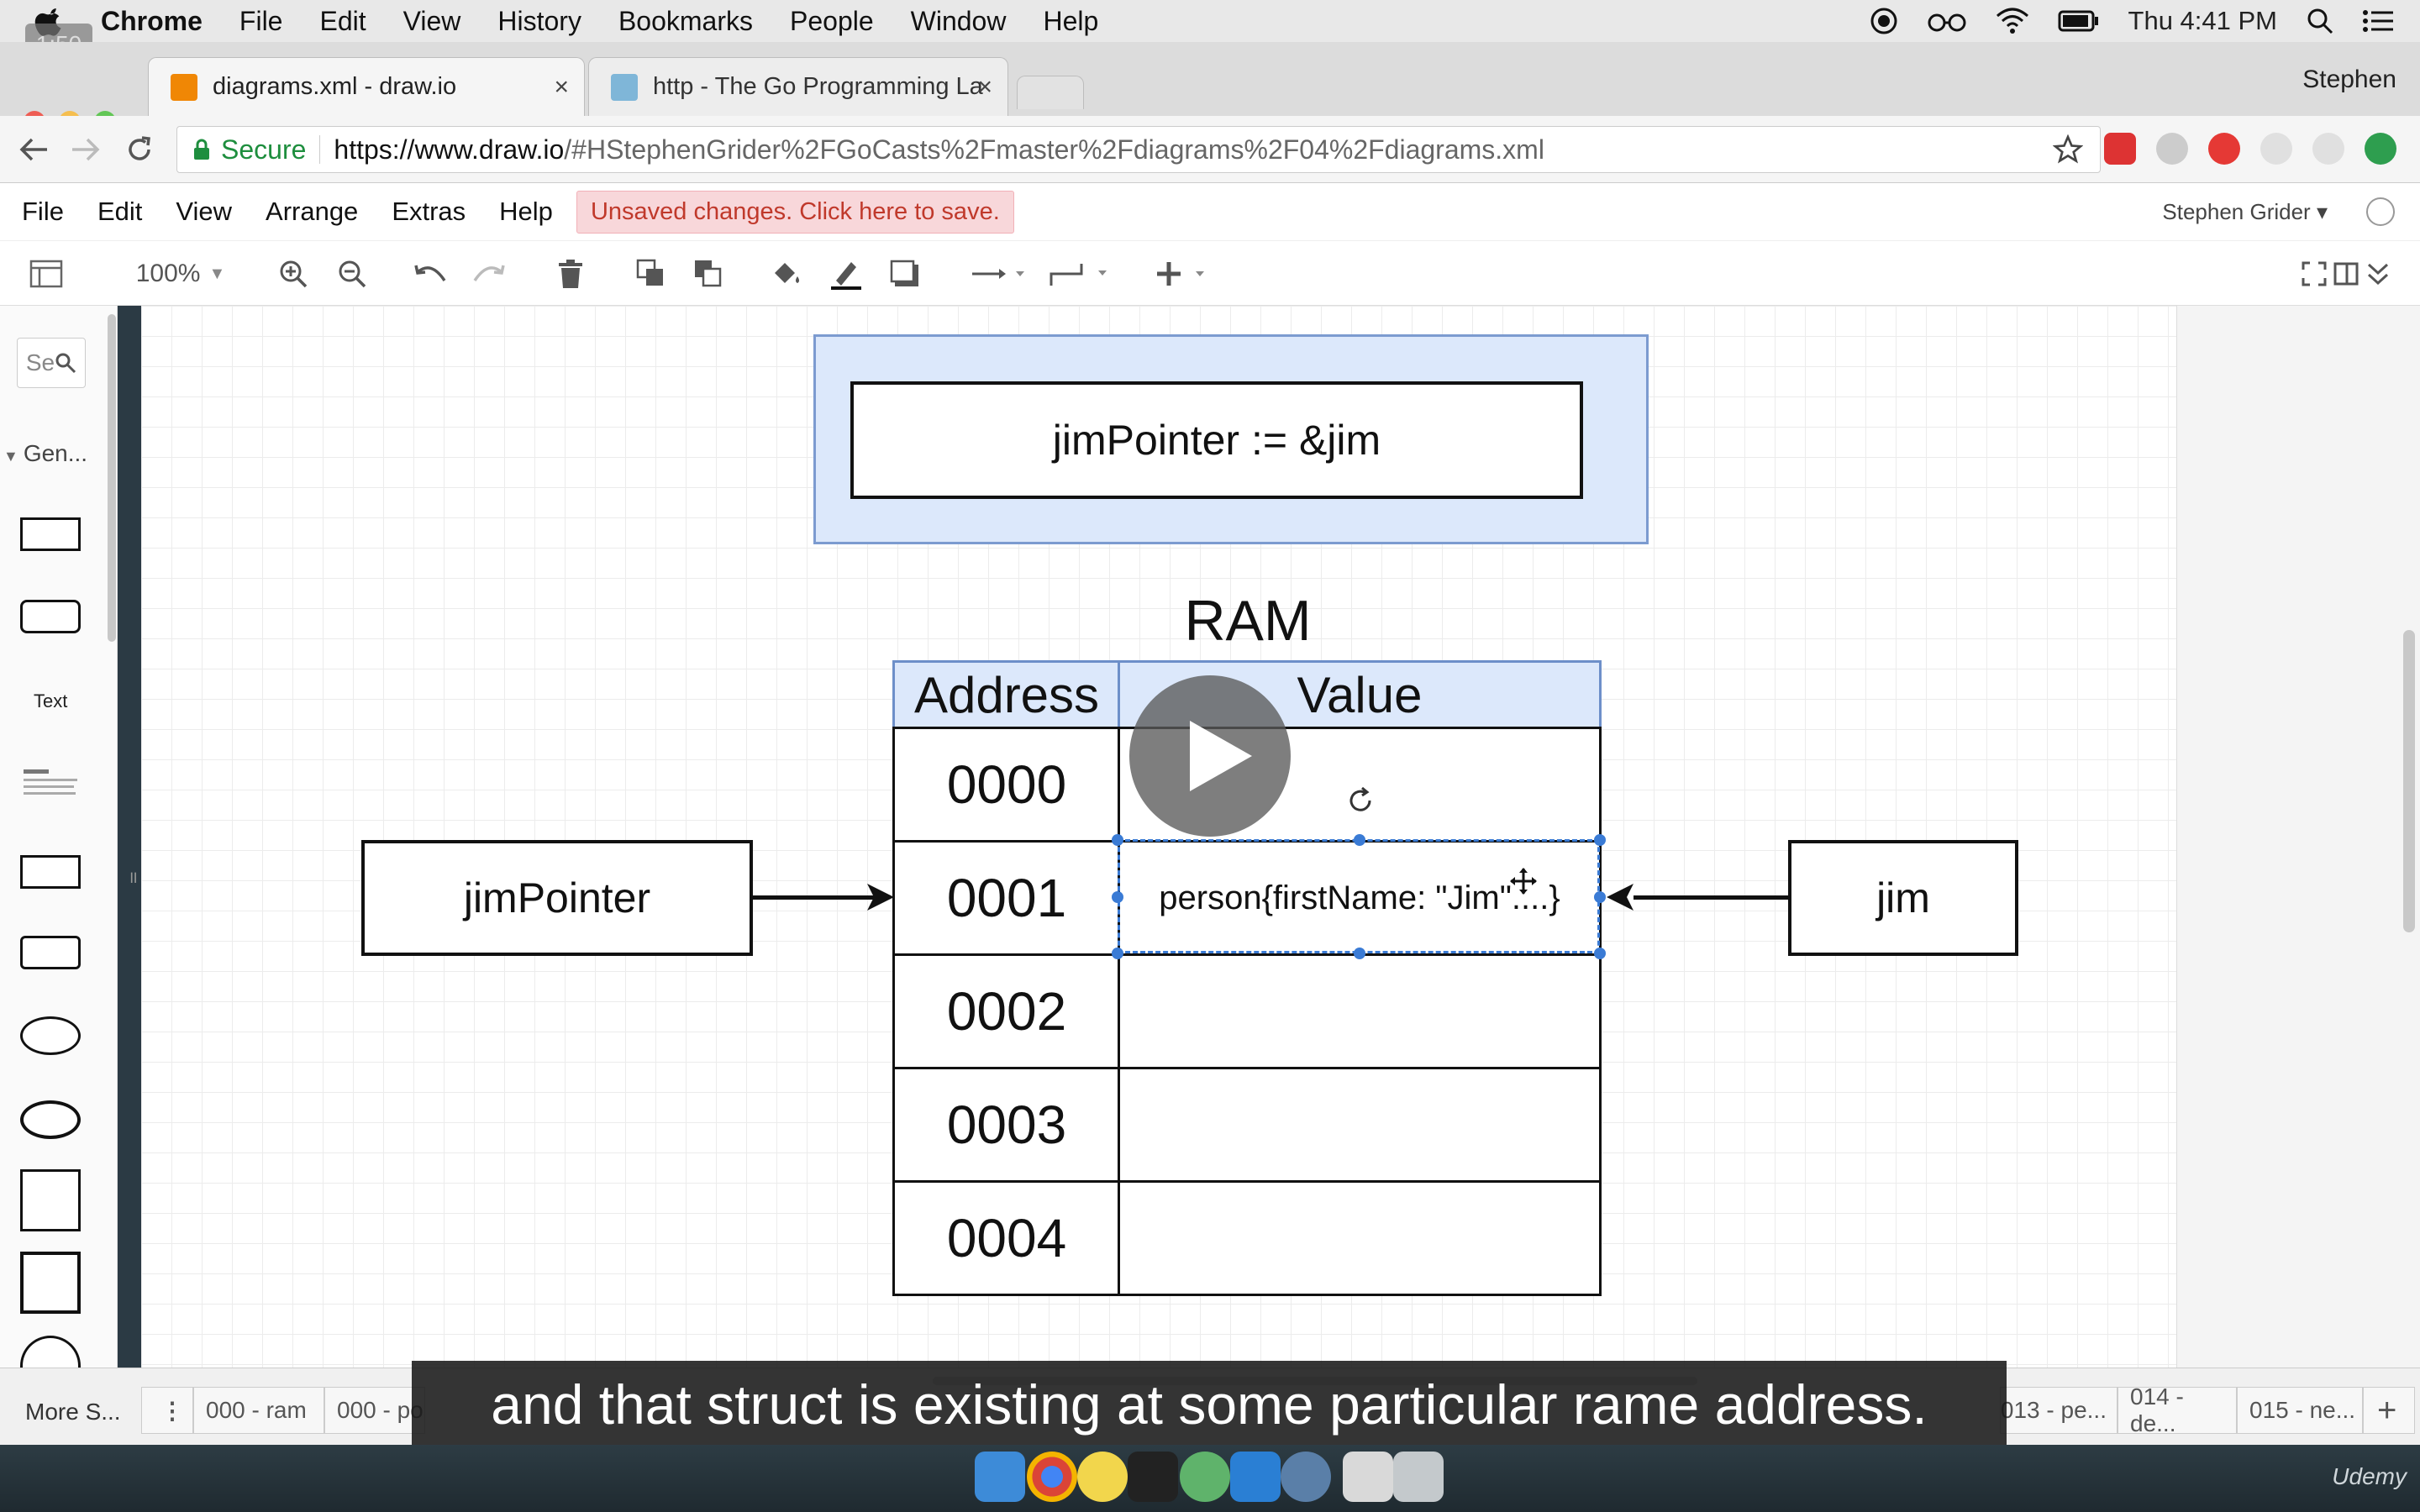 The image size is (2420, 1512). Describe the element at coordinates (2203, 21) in the screenshot. I see `menubar-clock: Thu 4:41 PM` at that location.